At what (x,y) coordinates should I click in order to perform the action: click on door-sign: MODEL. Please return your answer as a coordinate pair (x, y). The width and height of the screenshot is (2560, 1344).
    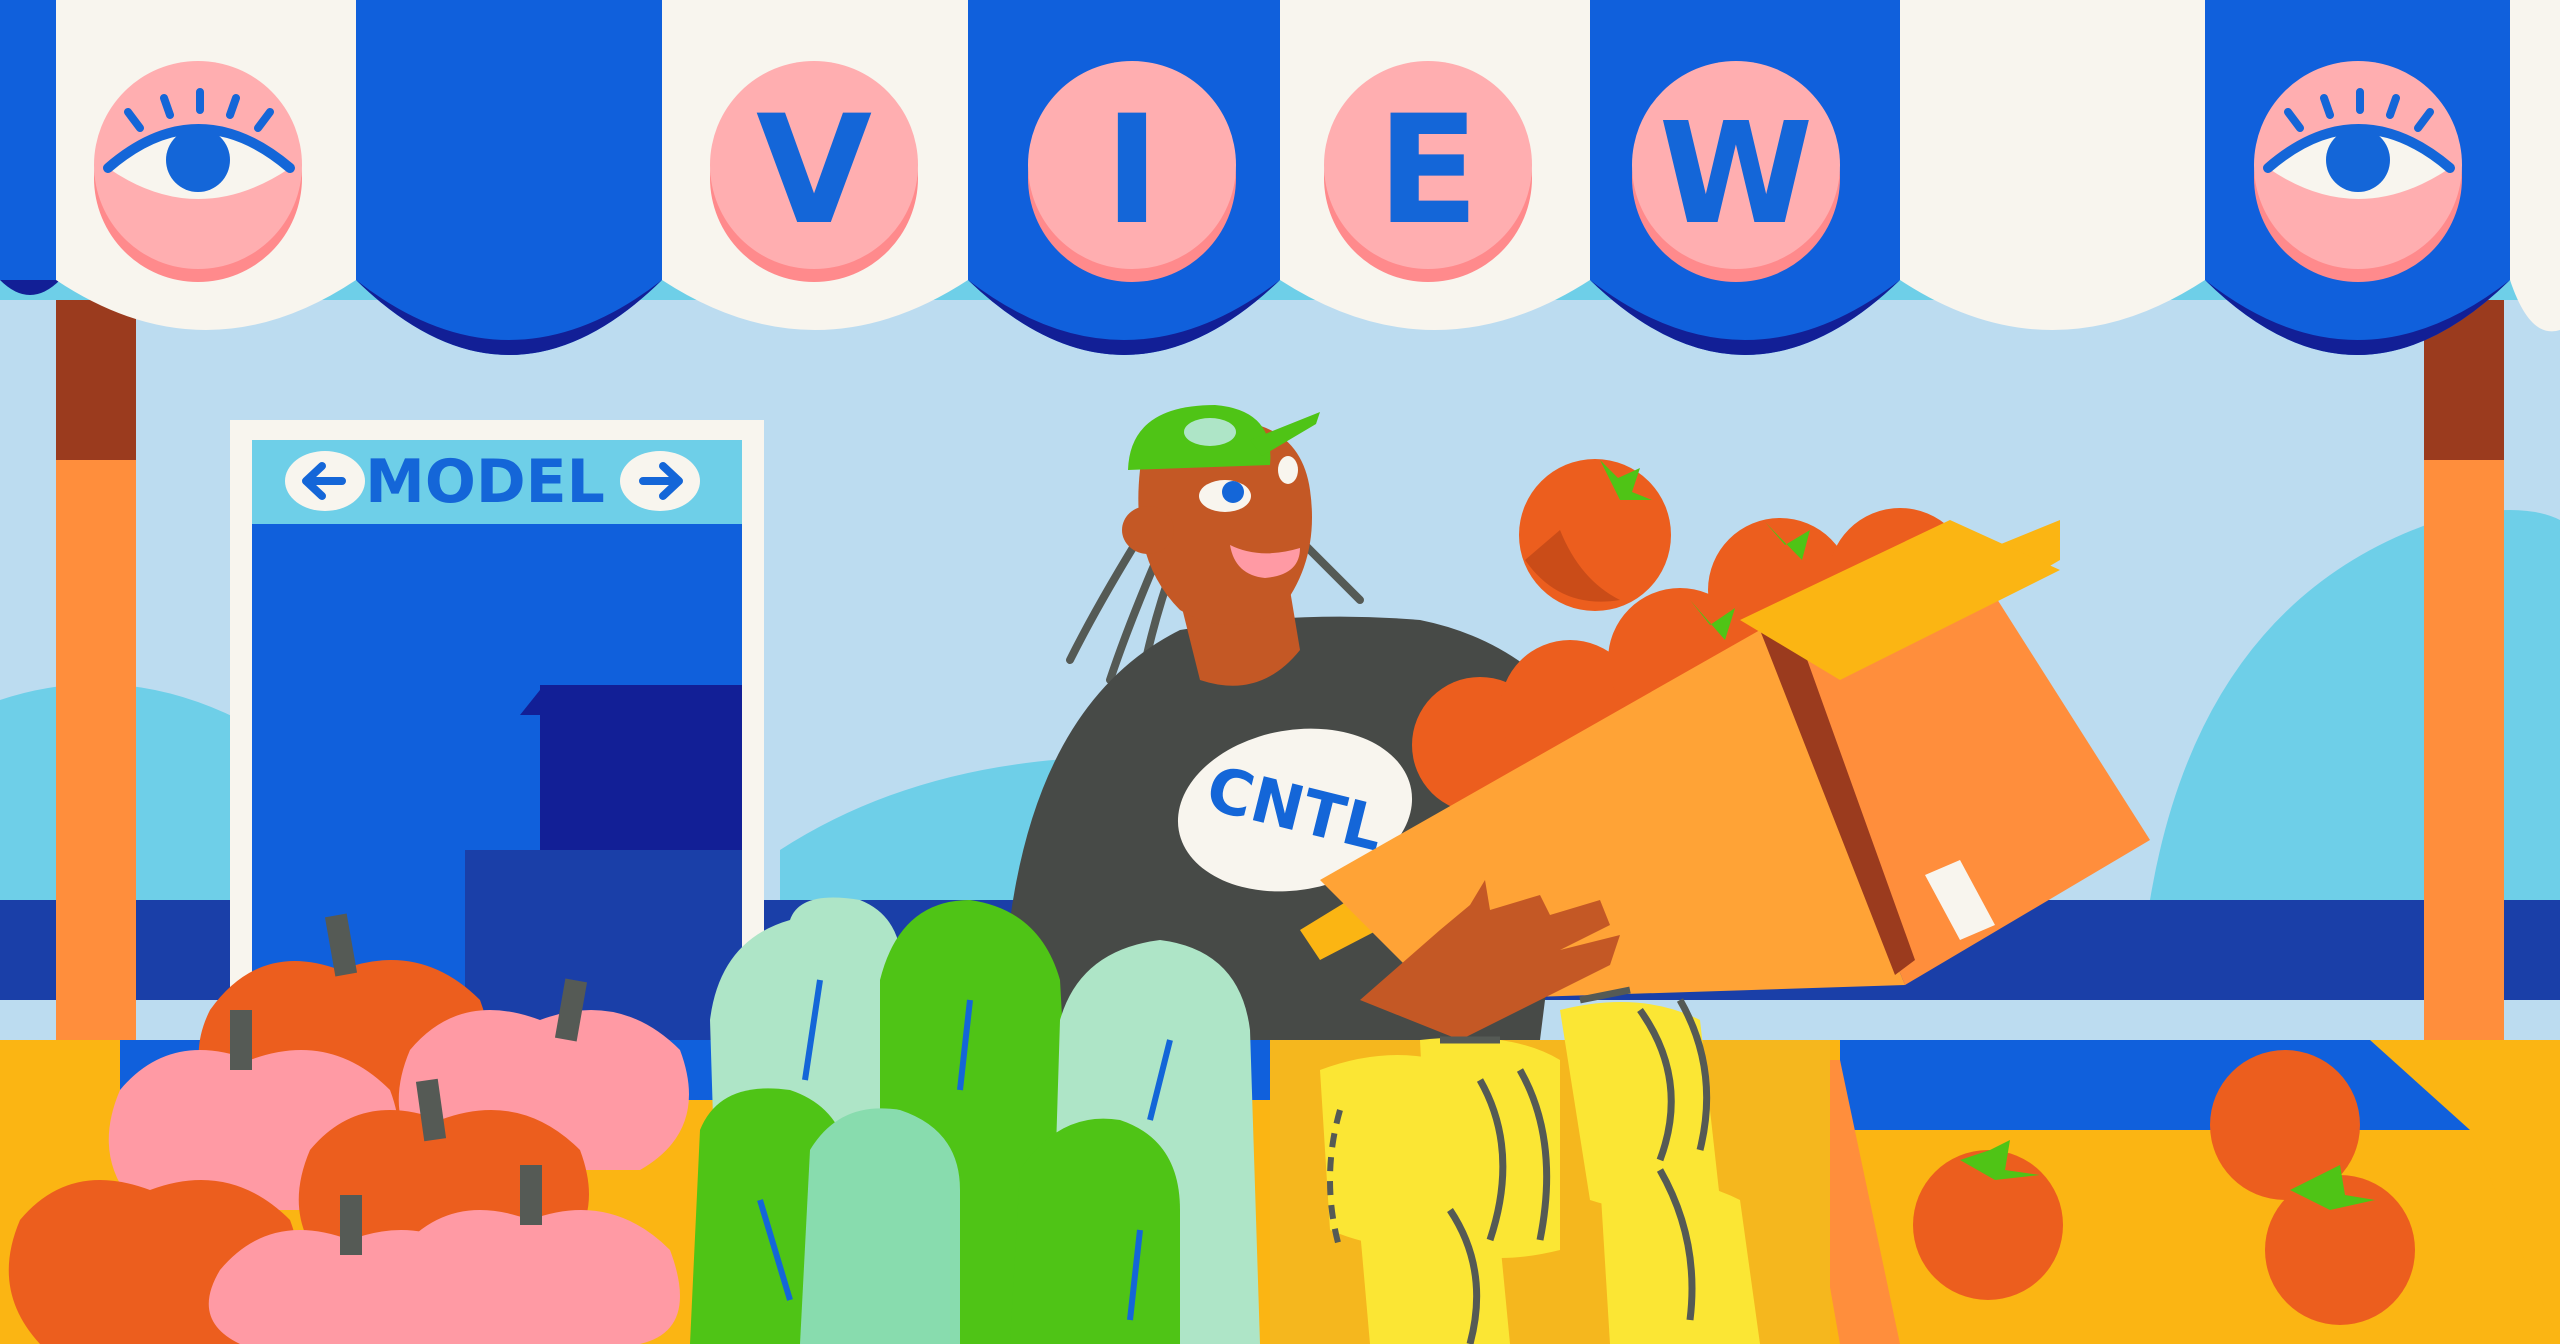
    Looking at the image, I should click on (497, 482).